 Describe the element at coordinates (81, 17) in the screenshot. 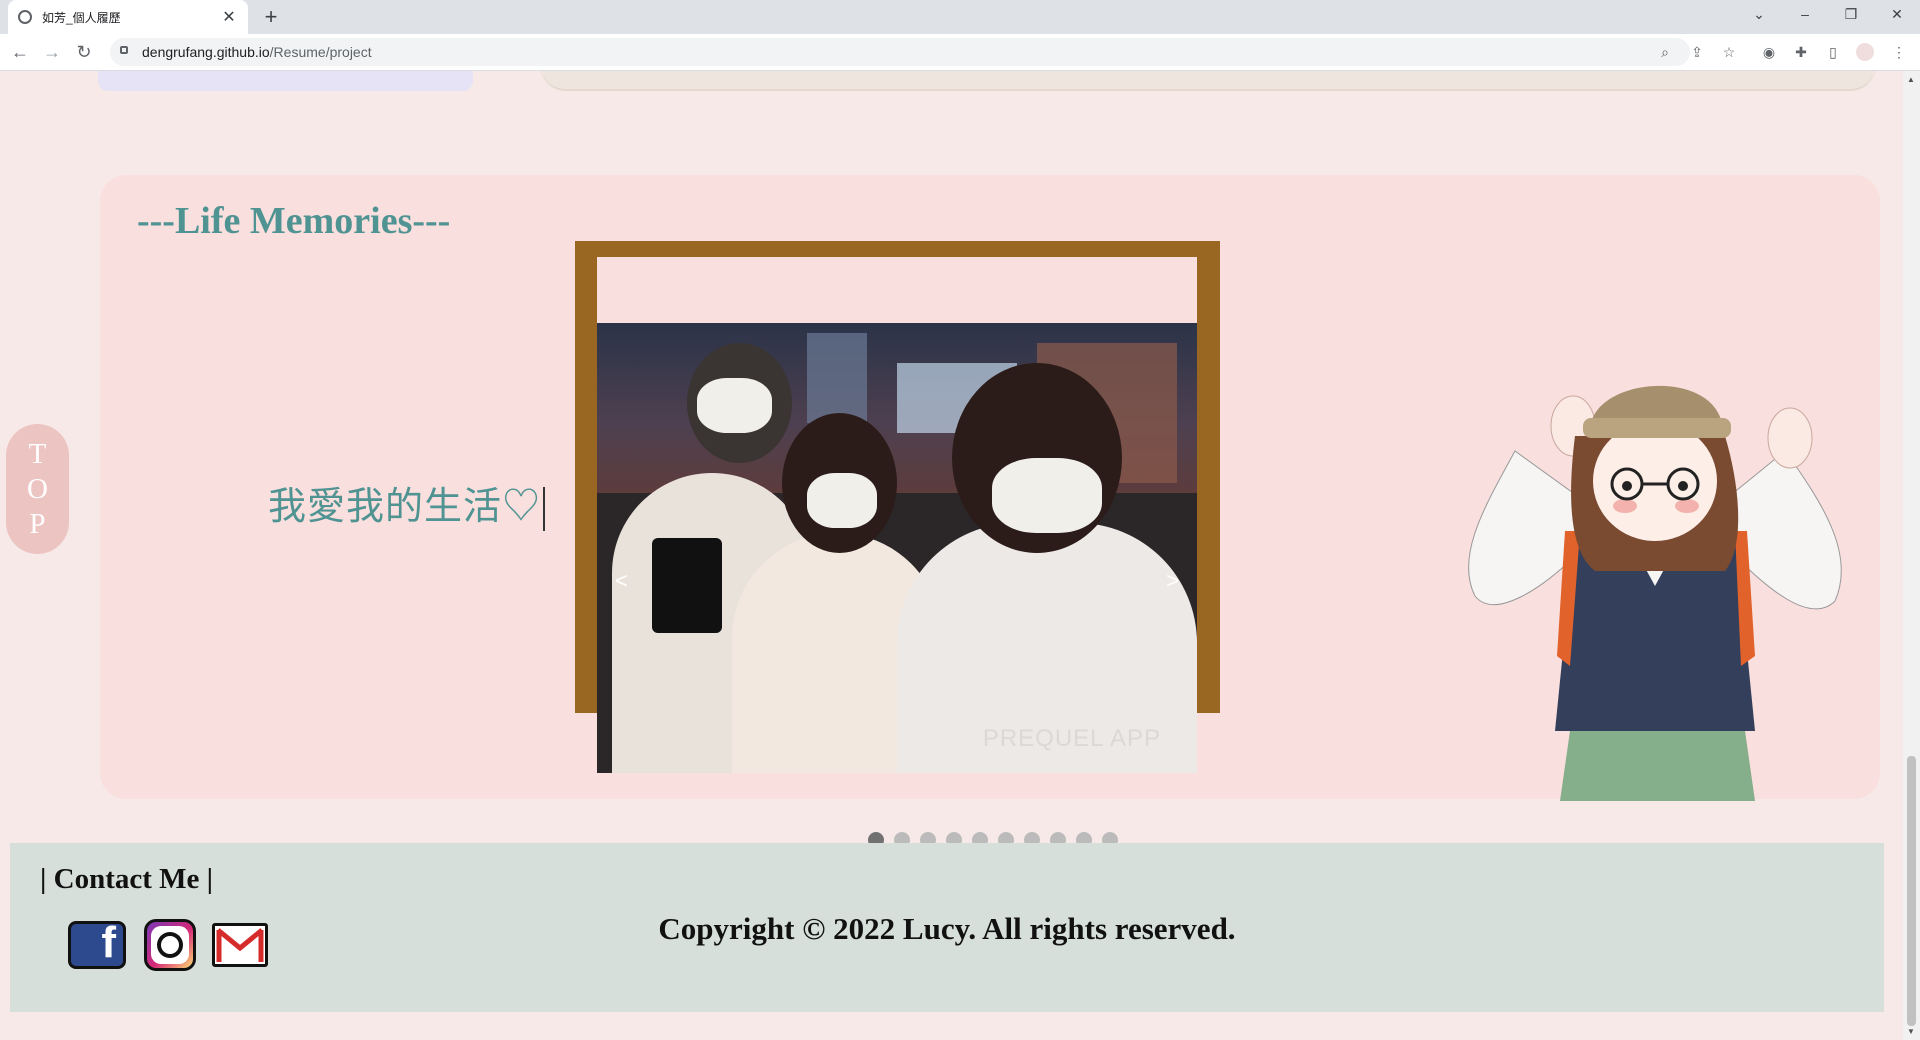

I see `tab-title: 如芳_個人履歷` at that location.